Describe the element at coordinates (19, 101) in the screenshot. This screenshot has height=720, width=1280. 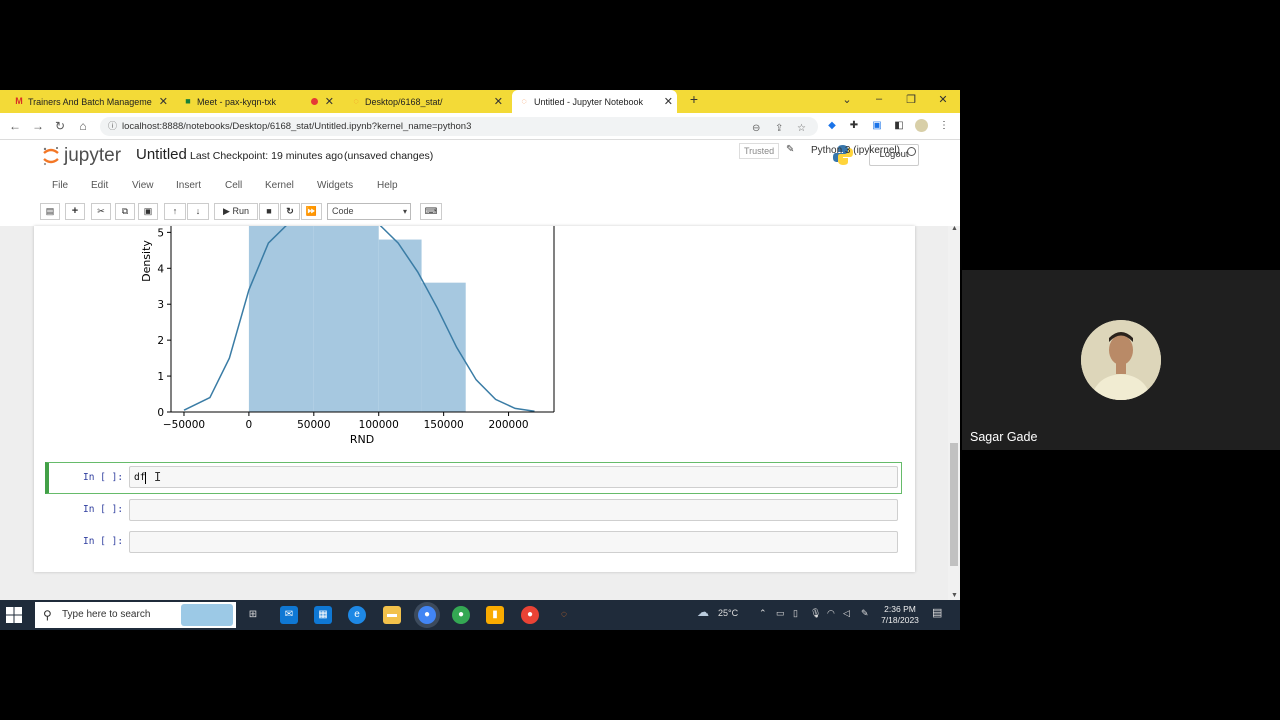
I see `gmail-icon: M` at that location.